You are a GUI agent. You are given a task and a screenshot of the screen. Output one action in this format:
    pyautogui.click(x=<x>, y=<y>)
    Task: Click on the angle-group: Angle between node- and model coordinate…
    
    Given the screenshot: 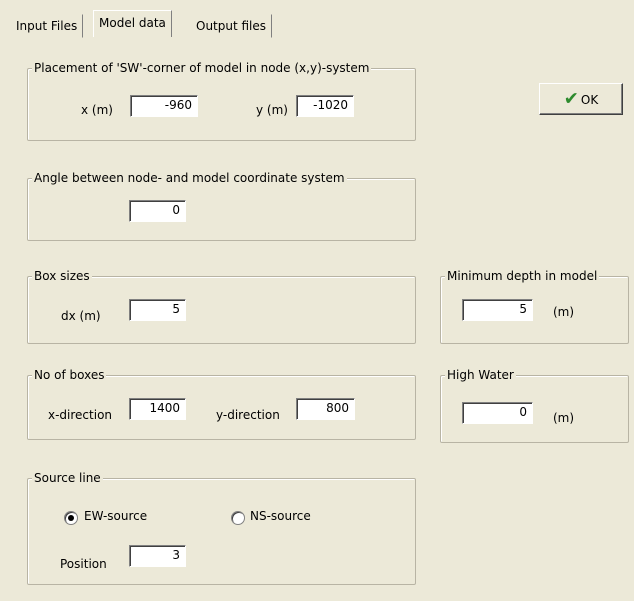 What is the action you would take?
    pyautogui.click(x=221, y=205)
    